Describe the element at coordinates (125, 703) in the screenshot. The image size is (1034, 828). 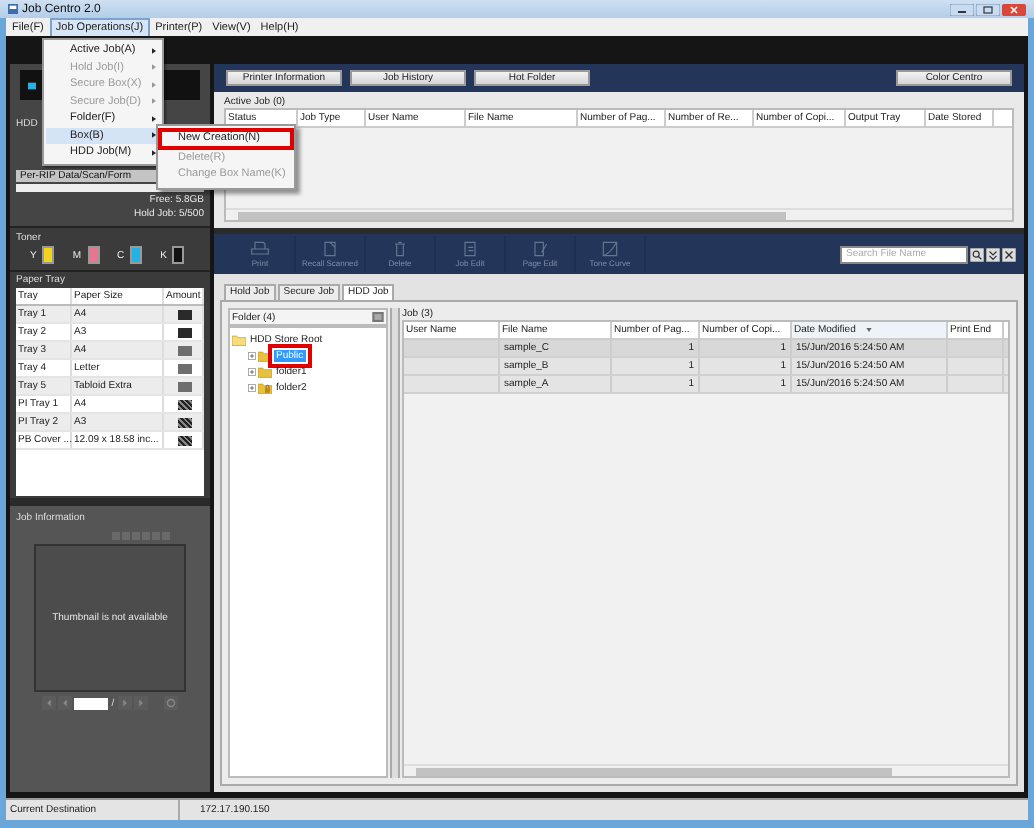
I see `next-page-button` at that location.